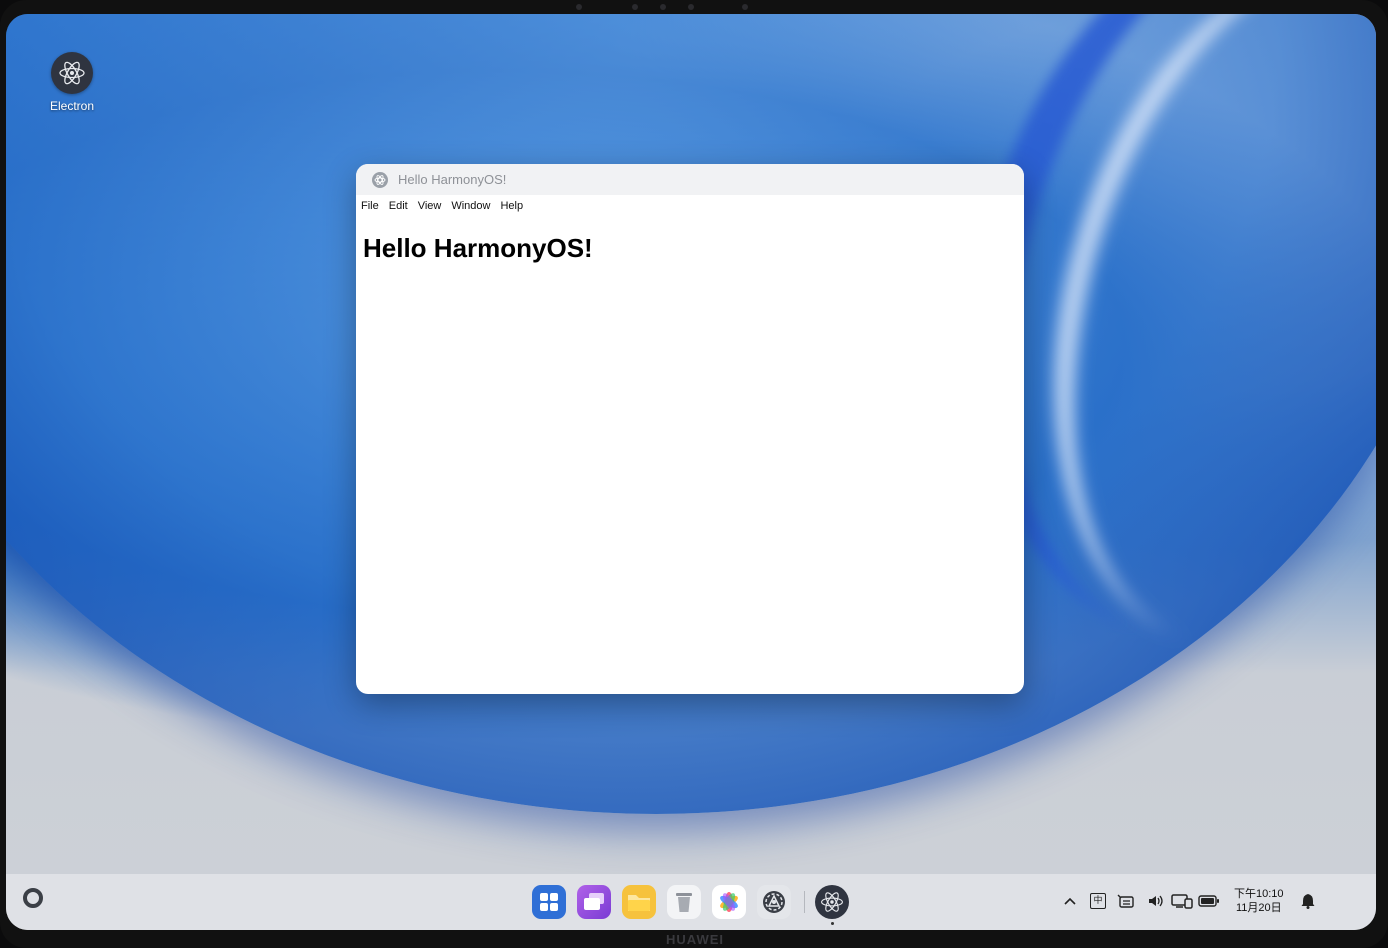 This screenshot has width=1388, height=948. Describe the element at coordinates (33, 898) in the screenshot. I see `start-button` at that location.